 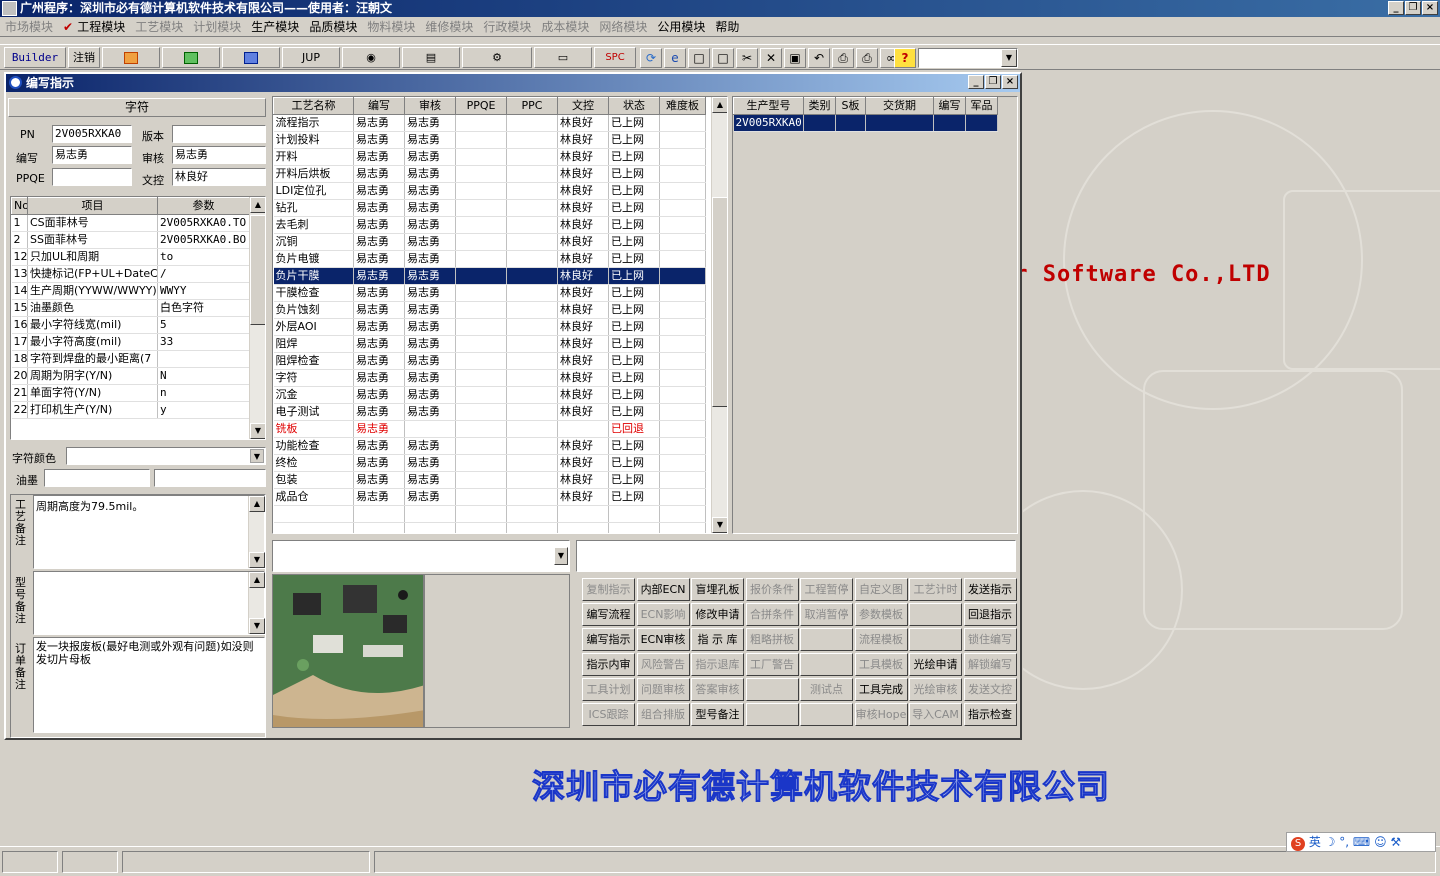 I want to click on new2-button: □, so click(x=723, y=58).